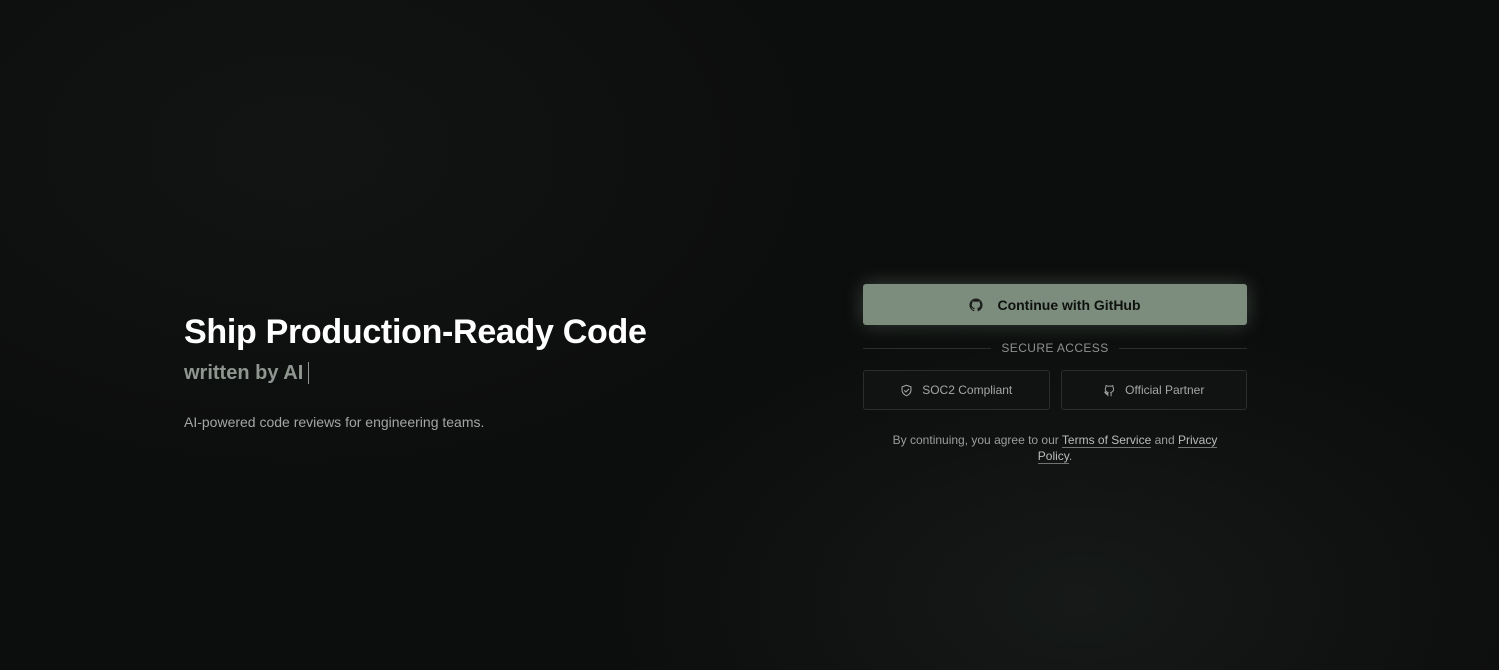 Image resolution: width=1499 pixels, height=670 pixels. What do you see at coordinates (967, 390) in the screenshot?
I see `soc2-badge-label: SOC2 Compliant` at bounding box center [967, 390].